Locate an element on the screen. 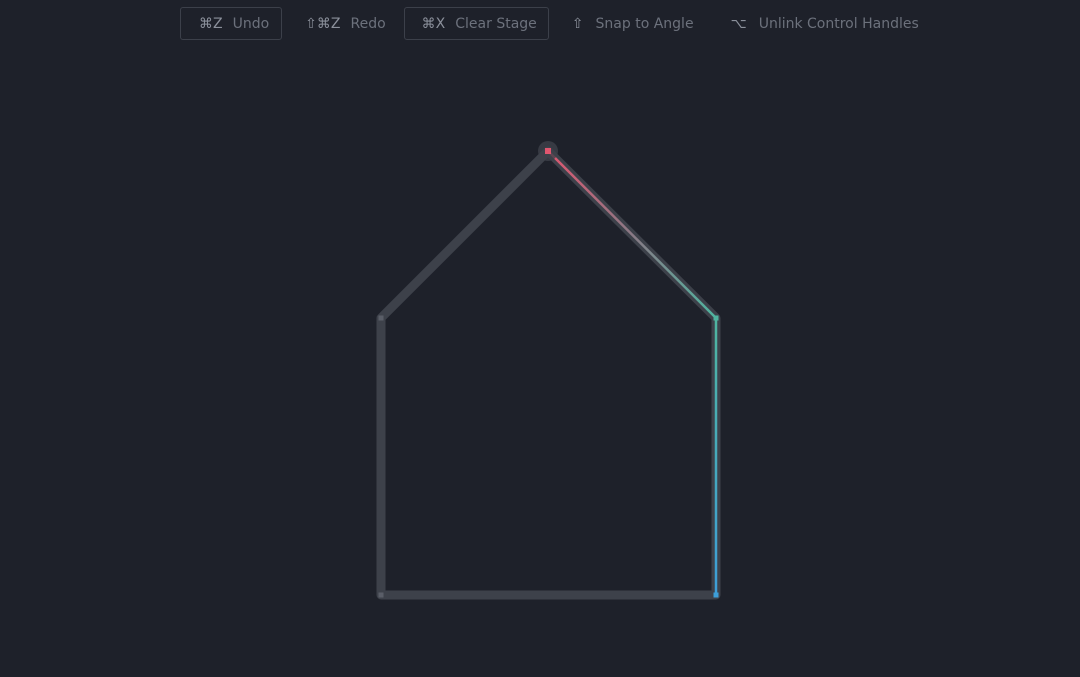  apex-anchor is located at coordinates (548, 151).